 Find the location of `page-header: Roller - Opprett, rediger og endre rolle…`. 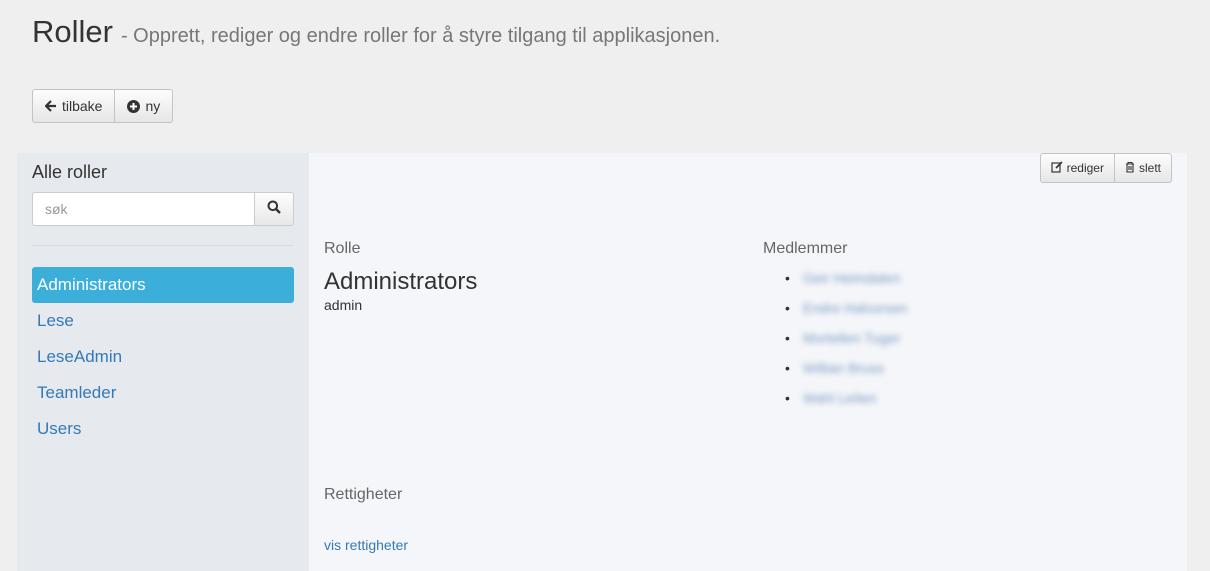

page-header: Roller - Opprett, rediger og endre rolle… is located at coordinates (376, 32).